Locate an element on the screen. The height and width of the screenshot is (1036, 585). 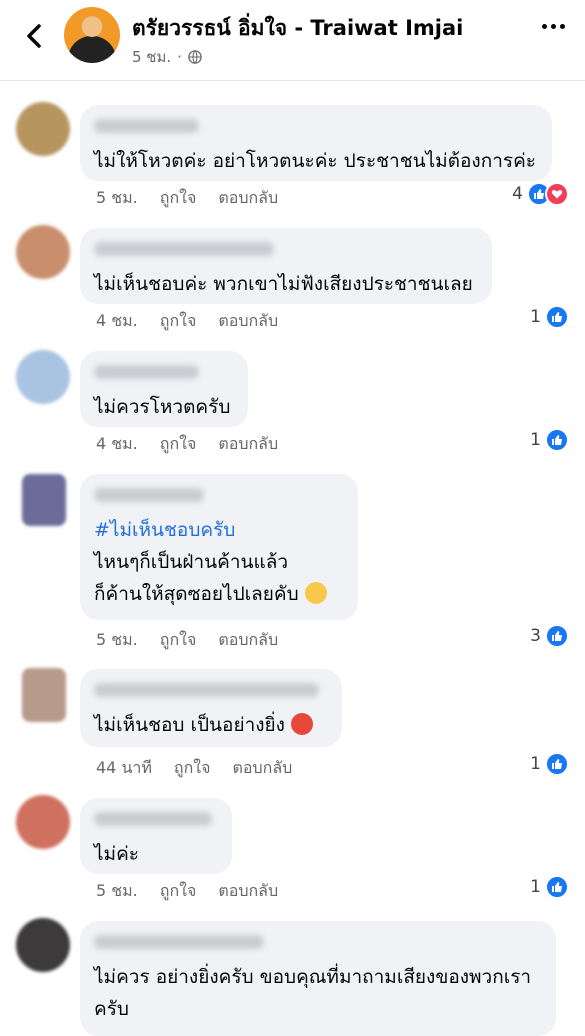
comment-text: ไม่ค่ะ is located at coordinates (116, 854).